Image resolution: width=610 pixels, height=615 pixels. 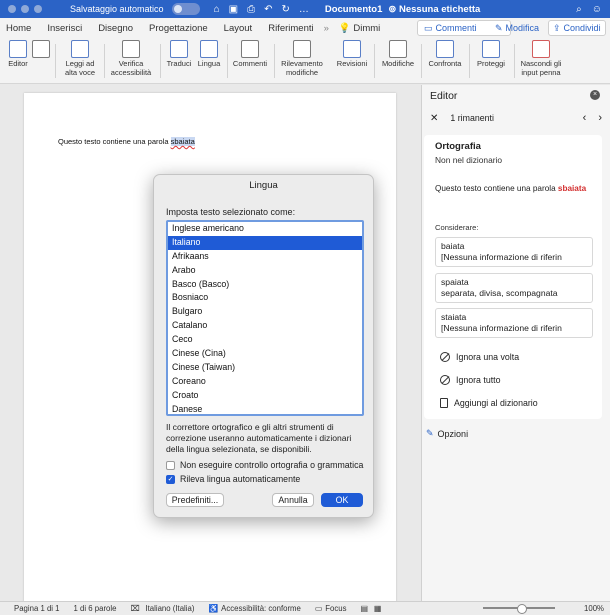 I want to click on compare-icon, so click(x=445, y=49).